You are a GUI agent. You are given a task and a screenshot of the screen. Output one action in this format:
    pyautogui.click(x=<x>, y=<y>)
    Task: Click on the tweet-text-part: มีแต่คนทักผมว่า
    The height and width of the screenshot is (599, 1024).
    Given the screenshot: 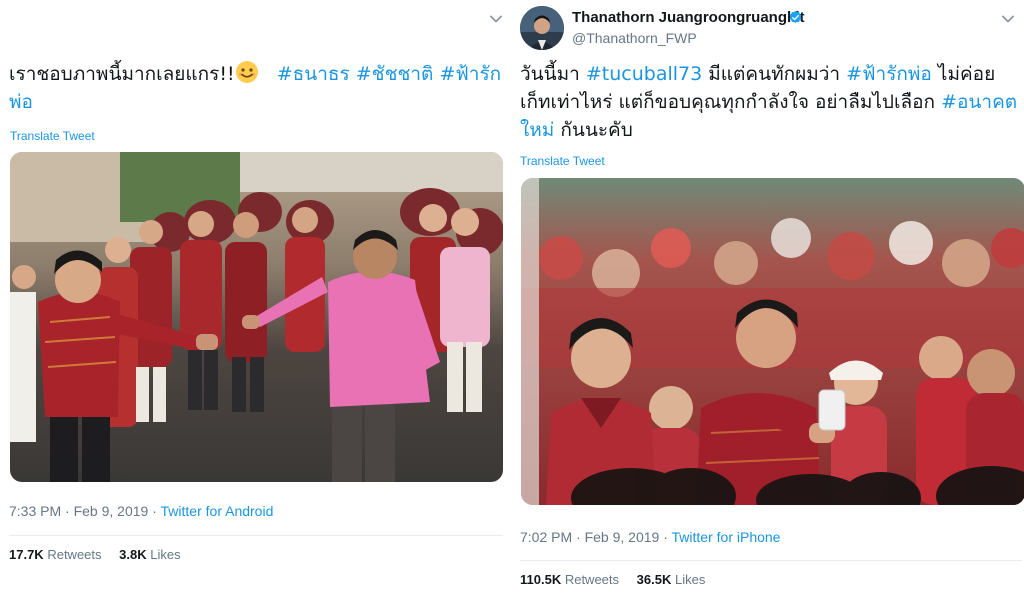 What is the action you would take?
    pyautogui.click(x=774, y=74)
    